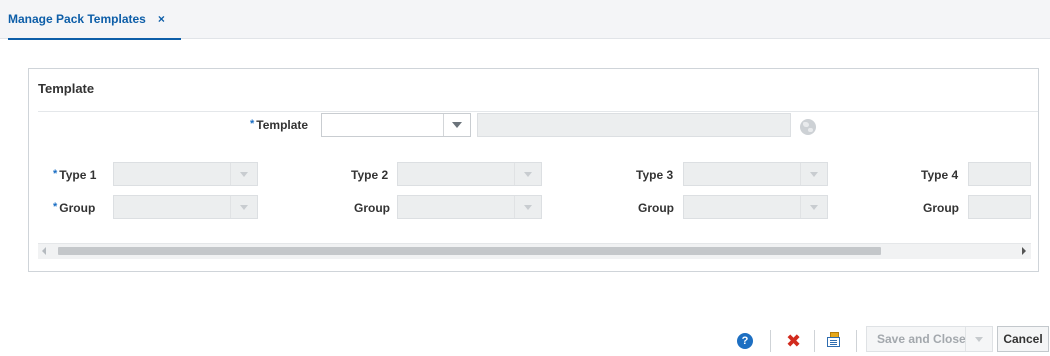  What do you see at coordinates (941, 208) in the screenshot?
I see `group-4-label: Group` at bounding box center [941, 208].